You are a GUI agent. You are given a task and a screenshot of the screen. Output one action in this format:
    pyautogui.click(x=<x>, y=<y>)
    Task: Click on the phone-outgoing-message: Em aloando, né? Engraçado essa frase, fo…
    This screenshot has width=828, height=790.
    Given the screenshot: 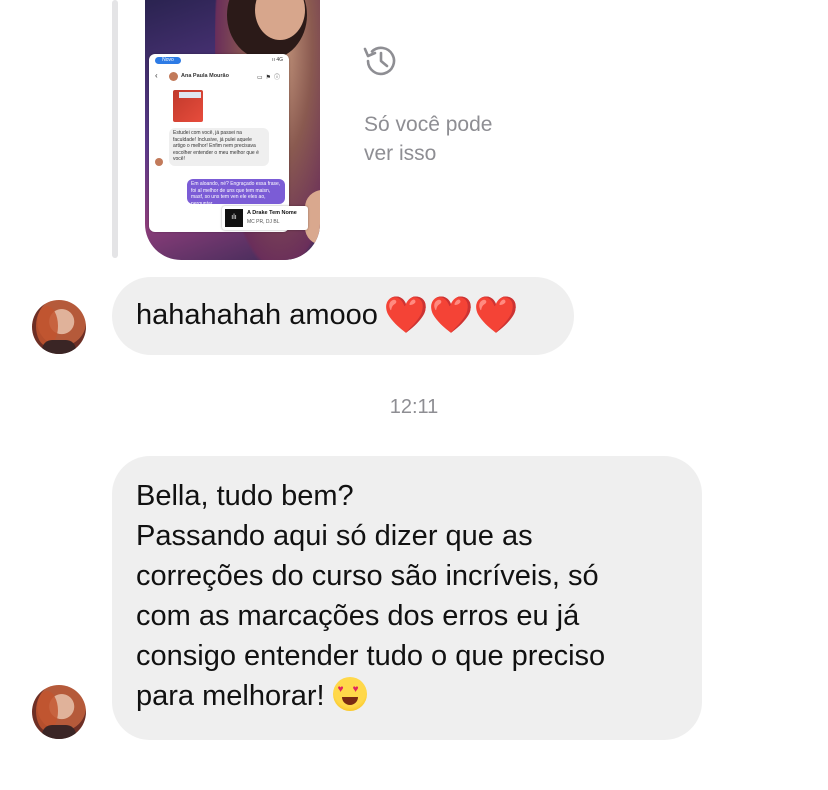 What is the action you would take?
    pyautogui.click(x=236, y=193)
    